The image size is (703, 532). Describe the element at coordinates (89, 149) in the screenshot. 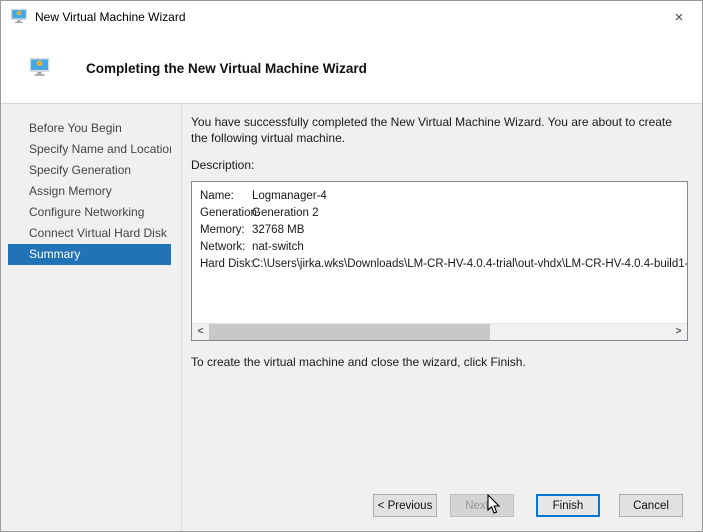

I see `sidebar-item-specify-name-and-location: Specify Name and Location` at that location.